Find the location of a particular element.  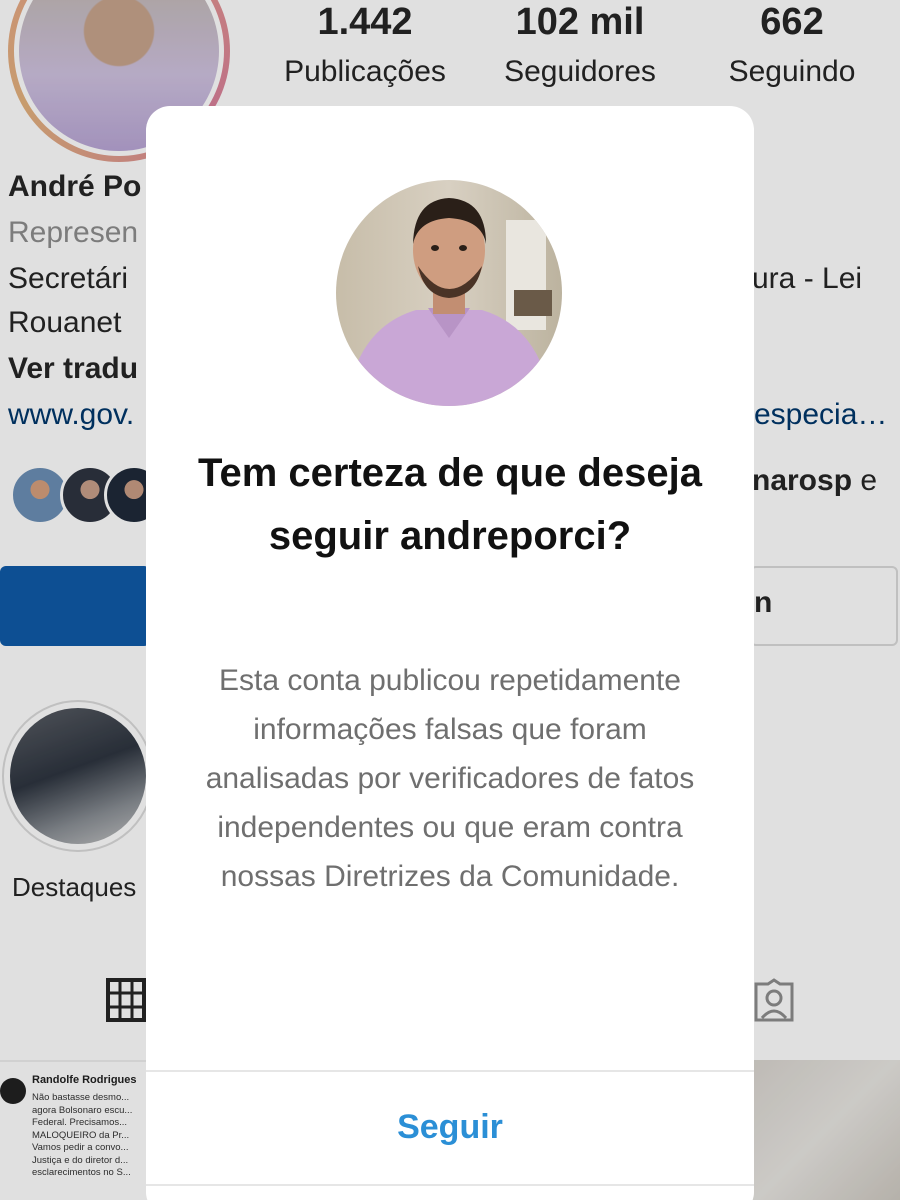

confirm-follow-button: Seguir is located at coordinates (450, 1128).